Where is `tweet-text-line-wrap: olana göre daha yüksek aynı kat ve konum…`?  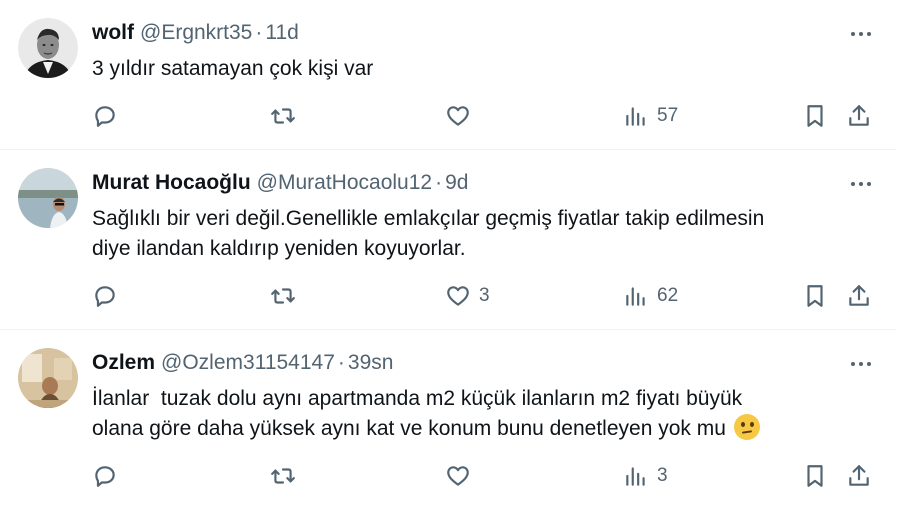
tweet-text-line-wrap: olana göre daha yüksek aynı kat ve konum… is located at coordinates (487, 429).